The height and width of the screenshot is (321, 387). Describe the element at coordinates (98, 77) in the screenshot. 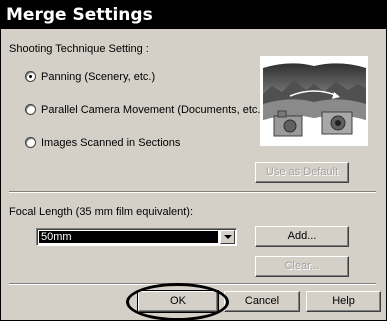

I see `radio-panning-label: Panning (Scenery, etc.)` at that location.